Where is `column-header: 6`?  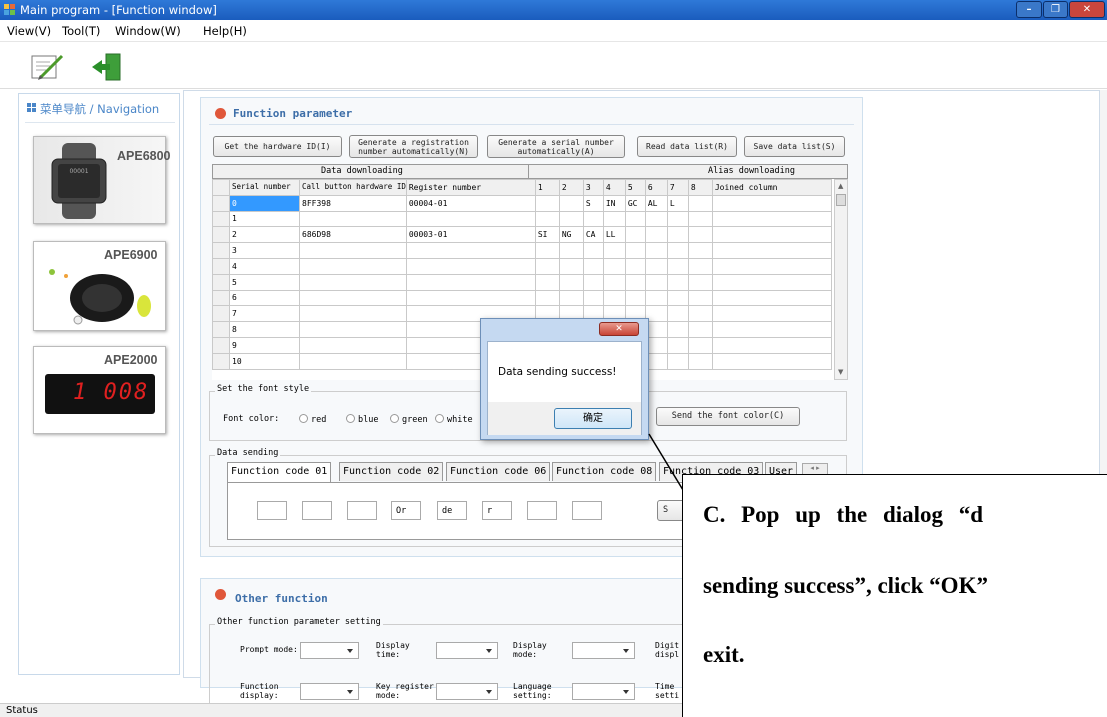
column-header: 6 is located at coordinates (656, 187).